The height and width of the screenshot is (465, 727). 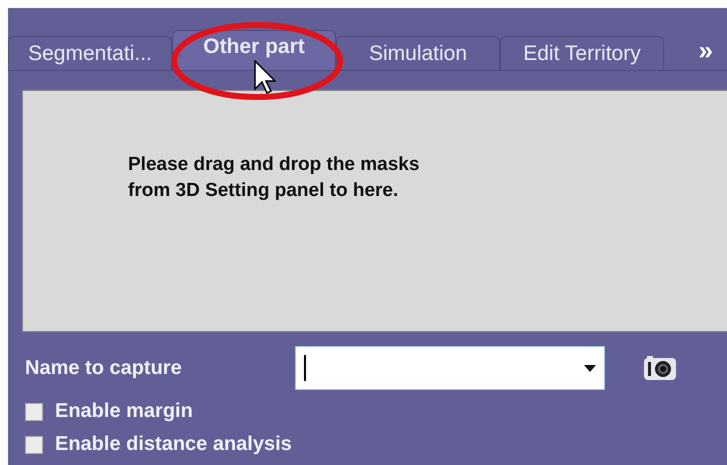 I want to click on tab: Simulation, so click(x=418, y=53).